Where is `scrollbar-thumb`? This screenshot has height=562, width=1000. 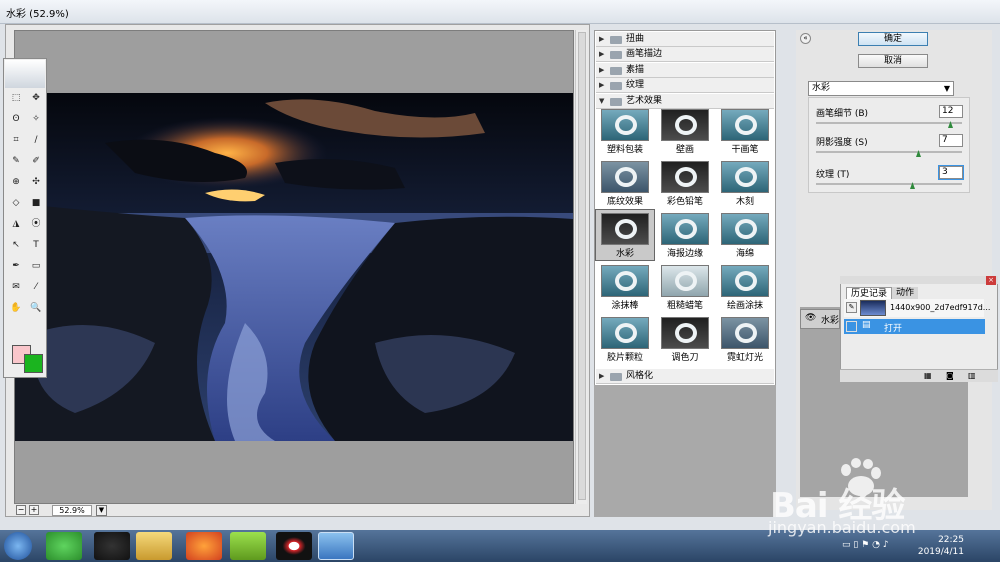 scrollbar-thumb is located at coordinates (582, 266).